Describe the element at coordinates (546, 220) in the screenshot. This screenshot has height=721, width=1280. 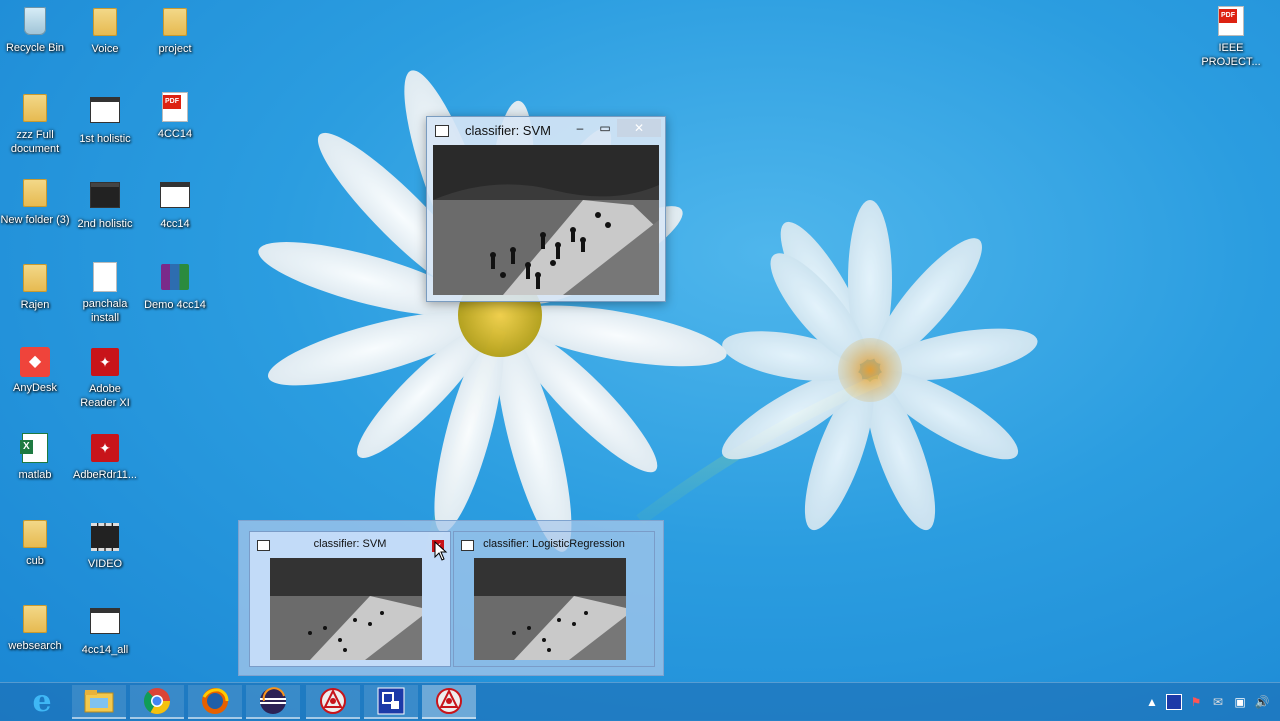
I see `video-frame-image` at that location.